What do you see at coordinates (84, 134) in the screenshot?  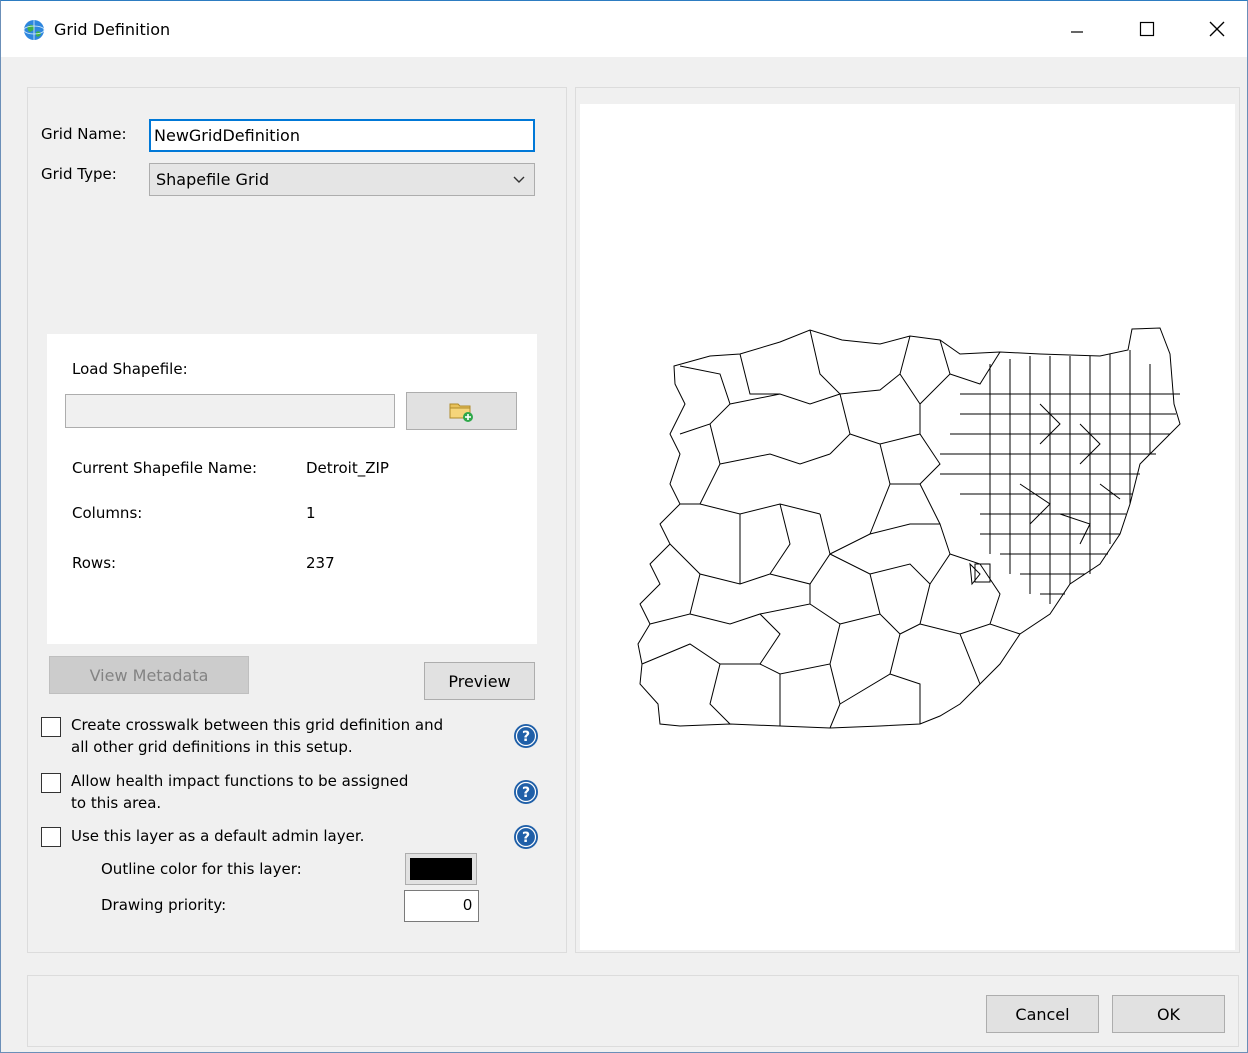 I see `grid-name-label: Grid Name:` at bounding box center [84, 134].